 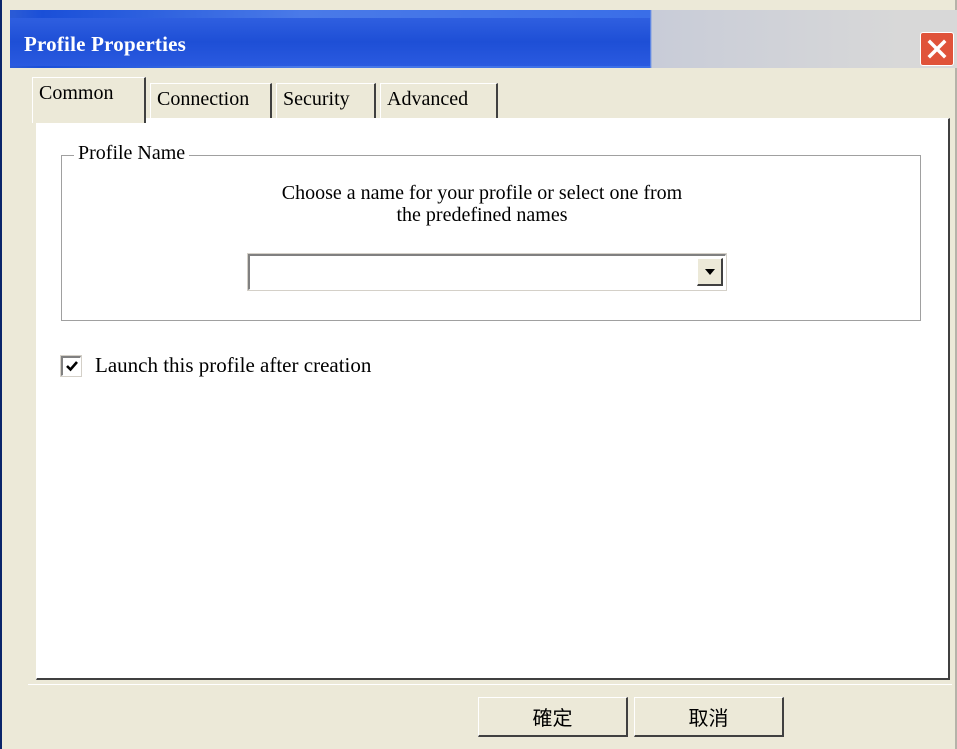 I want to click on launch-profile-checkbox-row: Launch this profile after creation, so click(x=215, y=365).